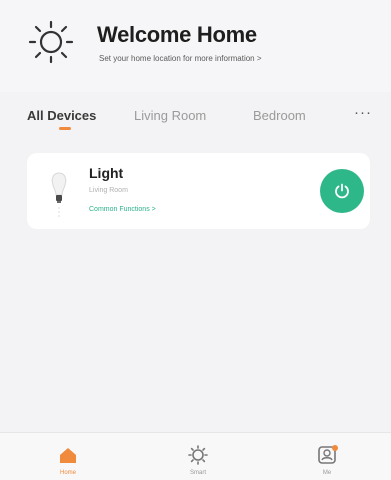  Describe the element at coordinates (122, 209) in the screenshot. I see `common-functions-link: Common Functions >` at that location.